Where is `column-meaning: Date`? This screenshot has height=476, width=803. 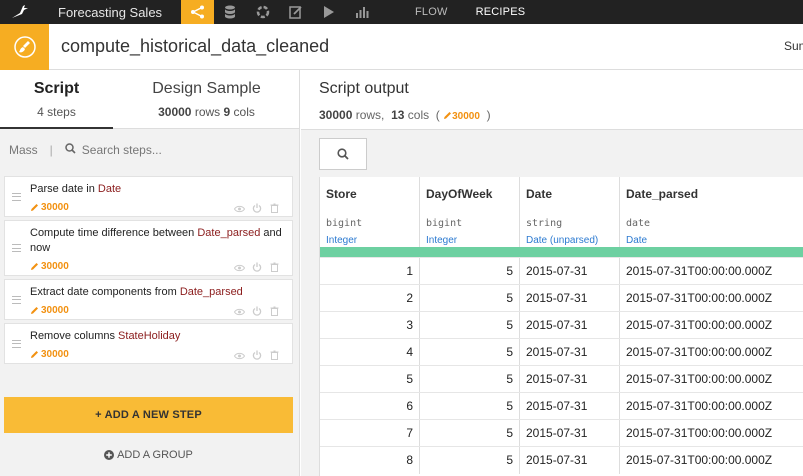 column-meaning: Date is located at coordinates (714, 240).